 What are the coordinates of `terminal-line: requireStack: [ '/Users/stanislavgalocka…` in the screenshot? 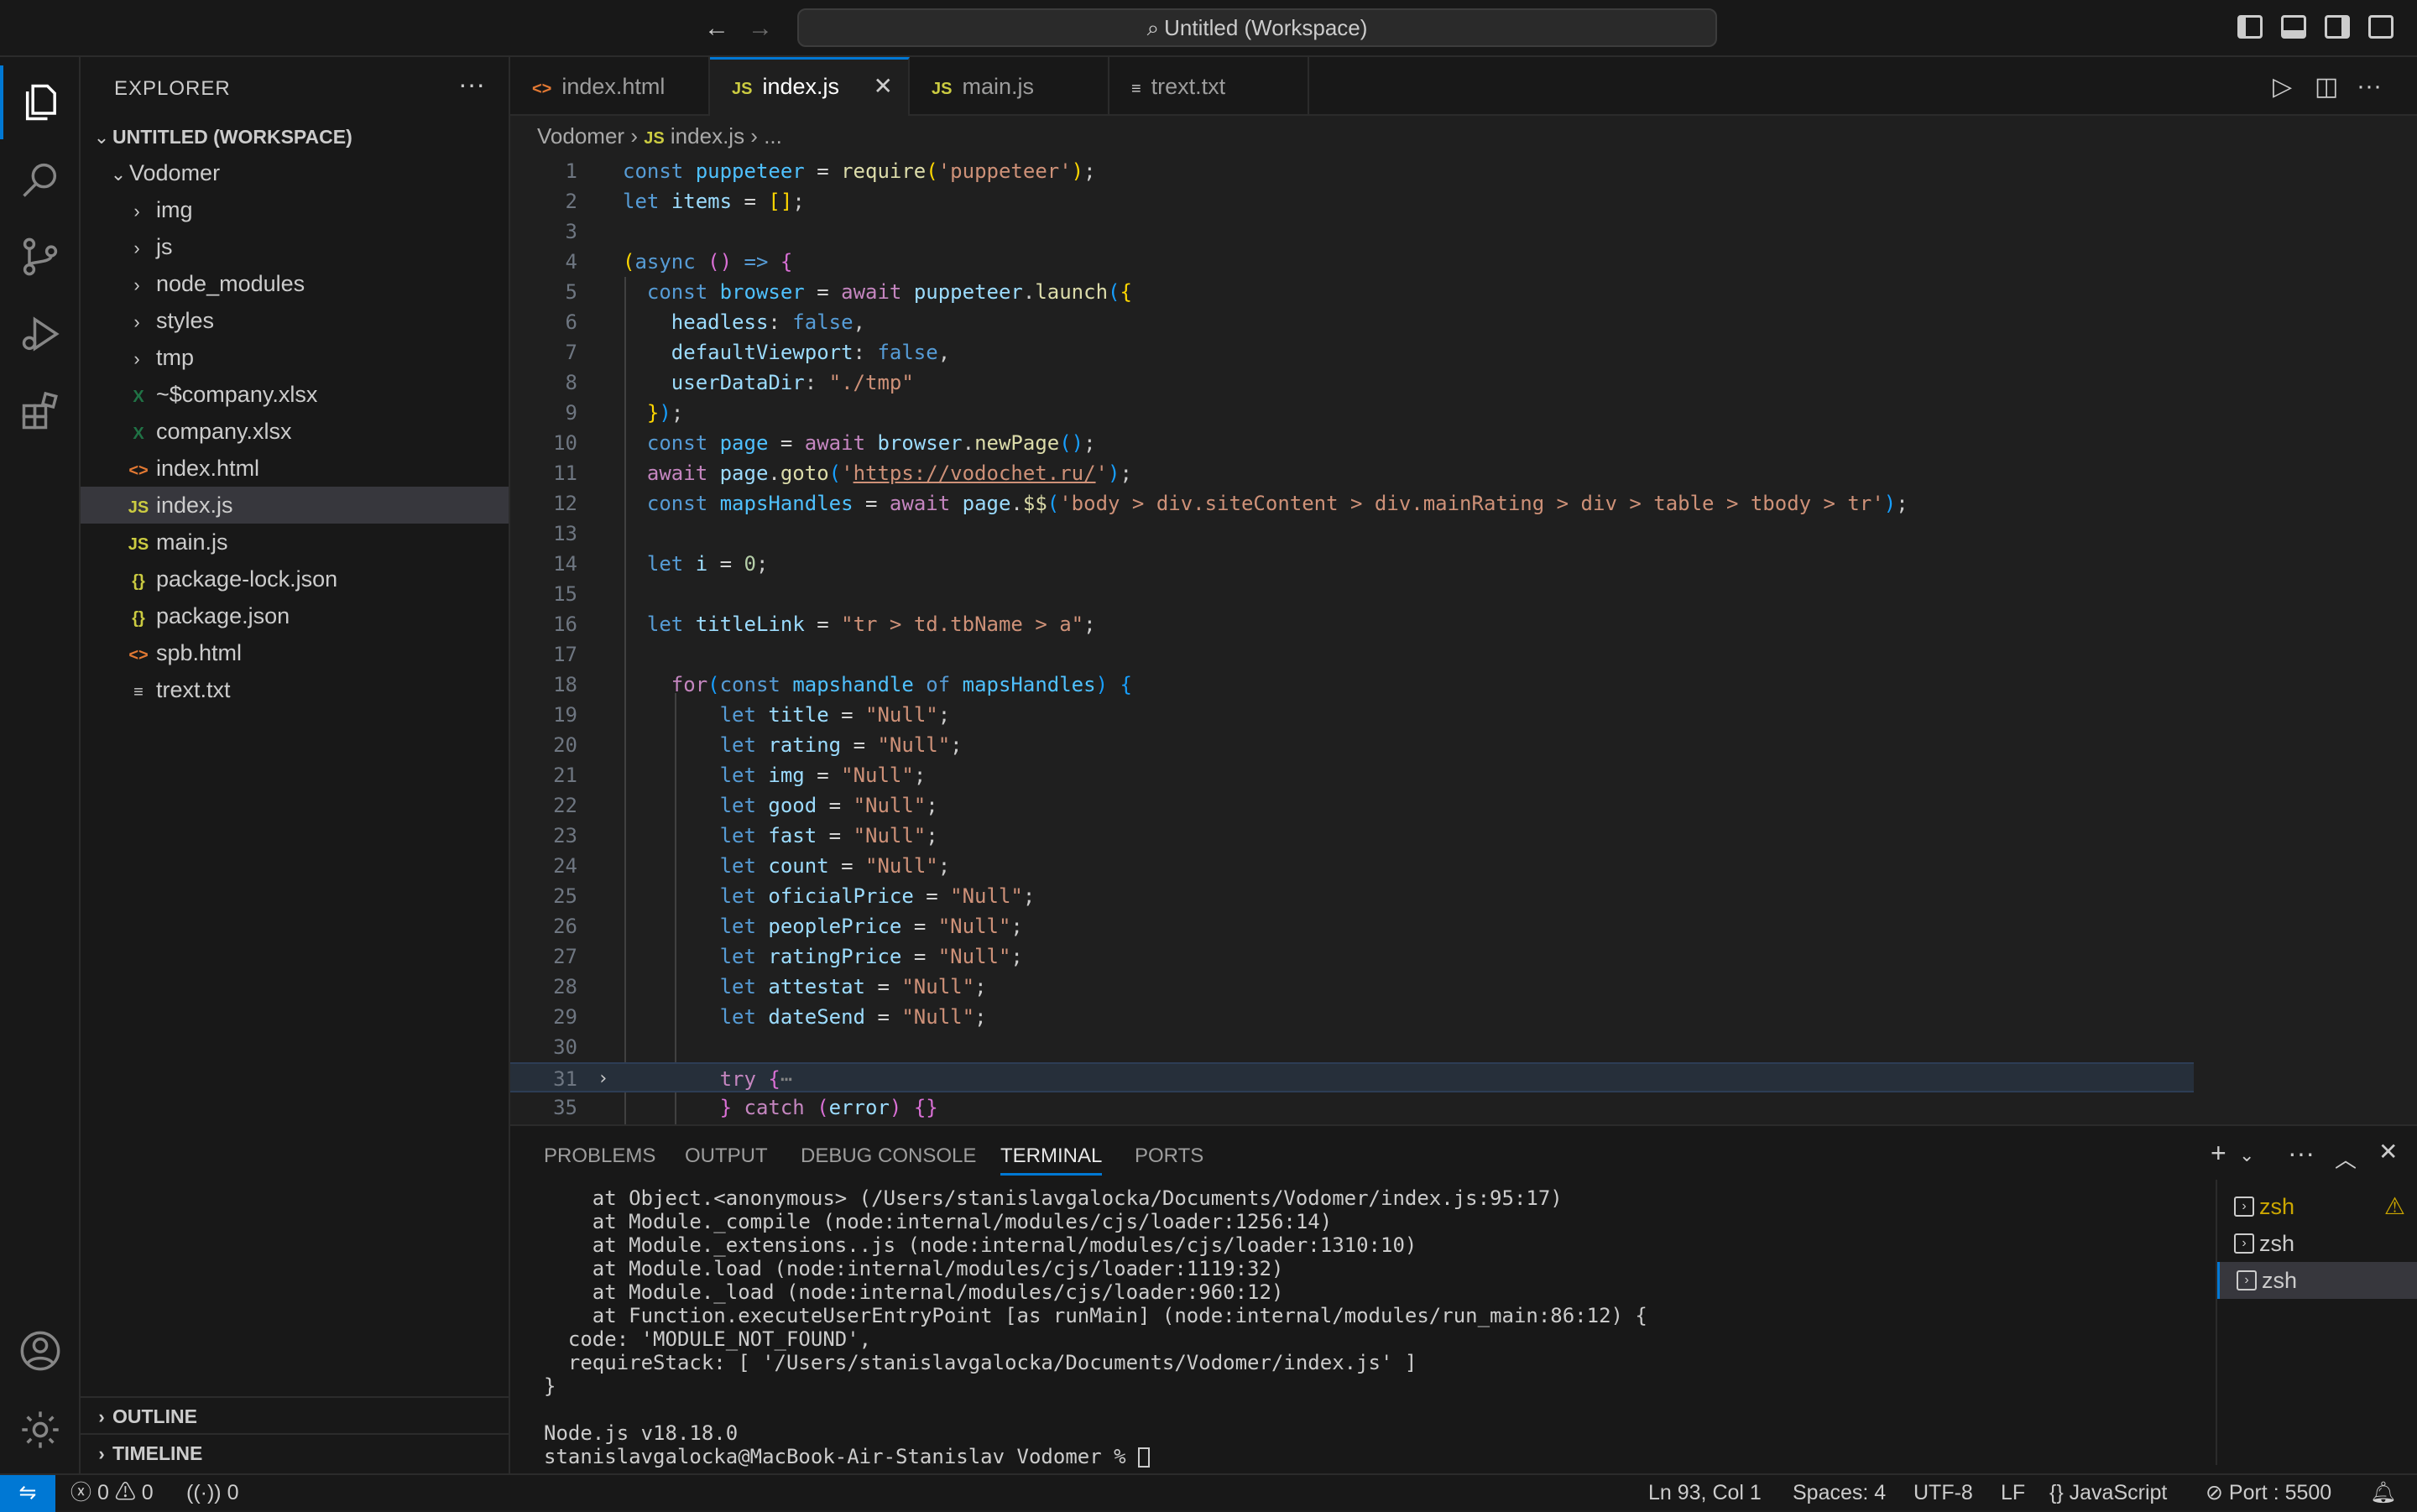 It's located at (980, 1362).